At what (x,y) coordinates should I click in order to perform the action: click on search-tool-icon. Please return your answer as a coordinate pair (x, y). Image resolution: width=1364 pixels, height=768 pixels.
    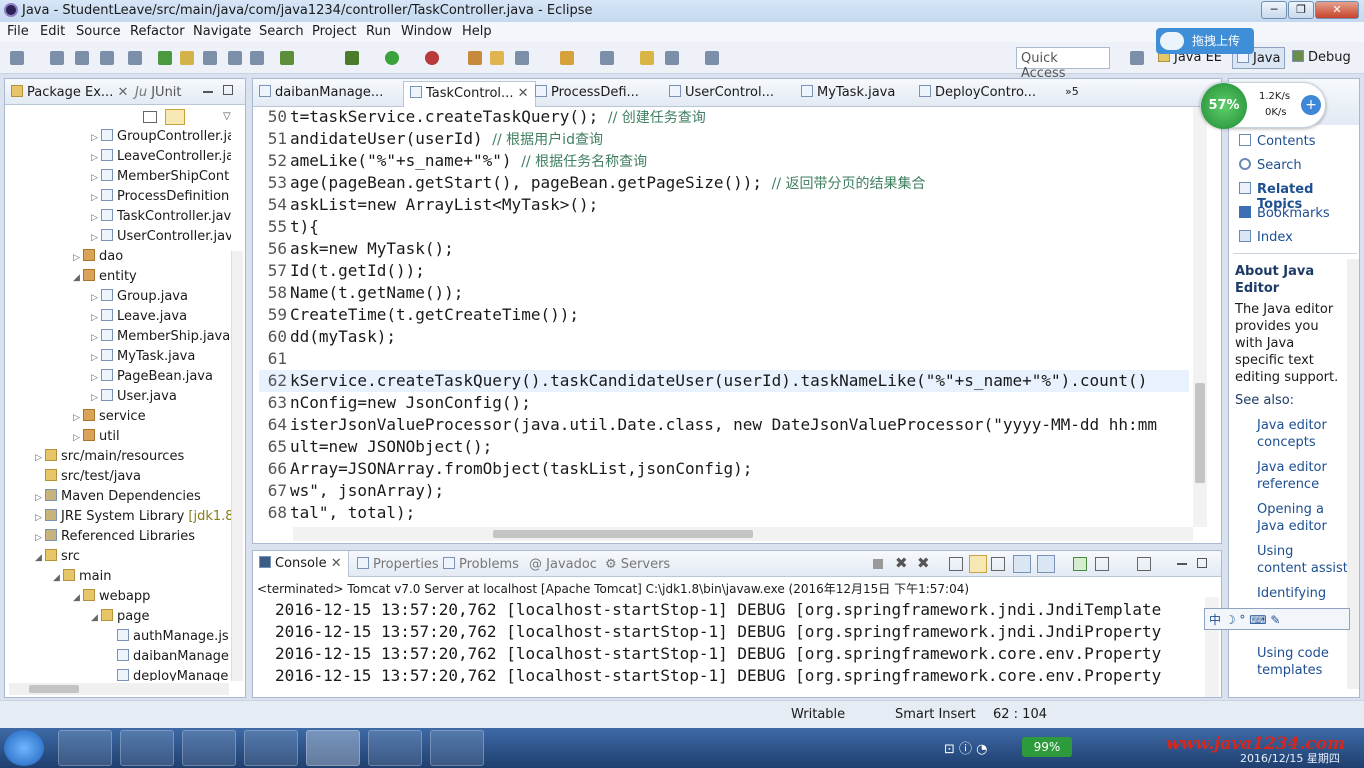
    Looking at the image, I should click on (522, 58).